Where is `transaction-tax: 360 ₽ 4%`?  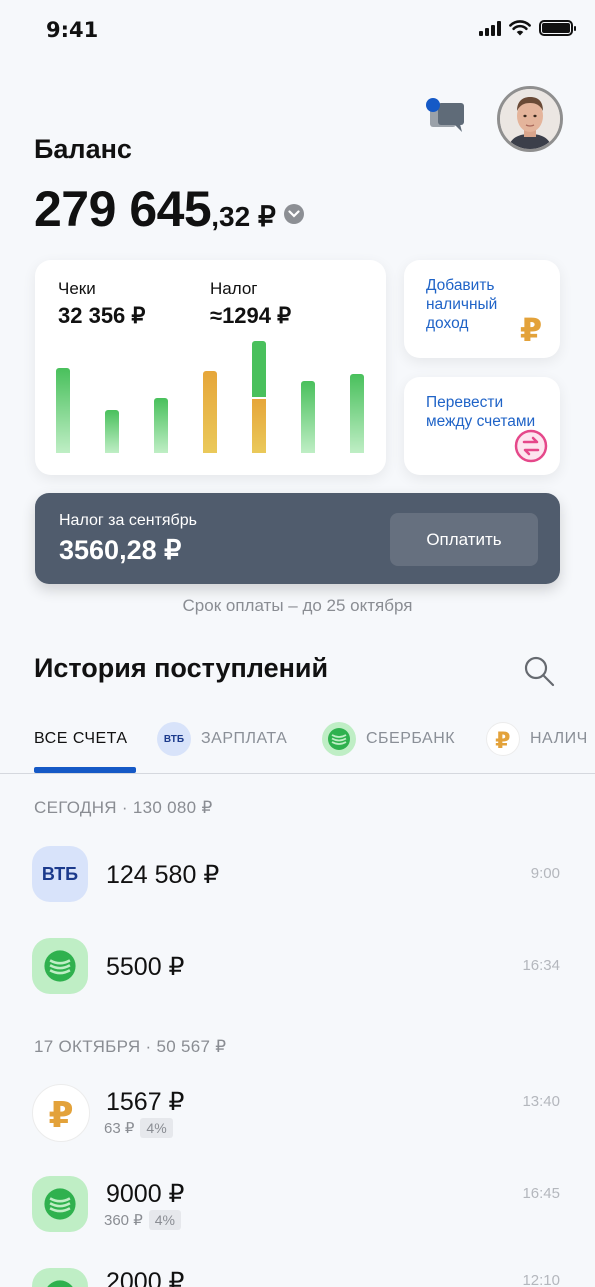 transaction-tax: 360 ₽ 4% is located at coordinates (142, 1220).